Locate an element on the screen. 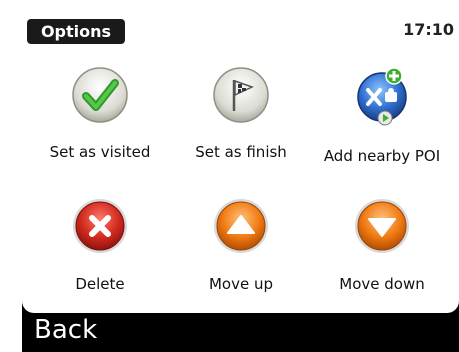 This screenshot has height=352, width=459. delete-icon is located at coordinates (100, 226).